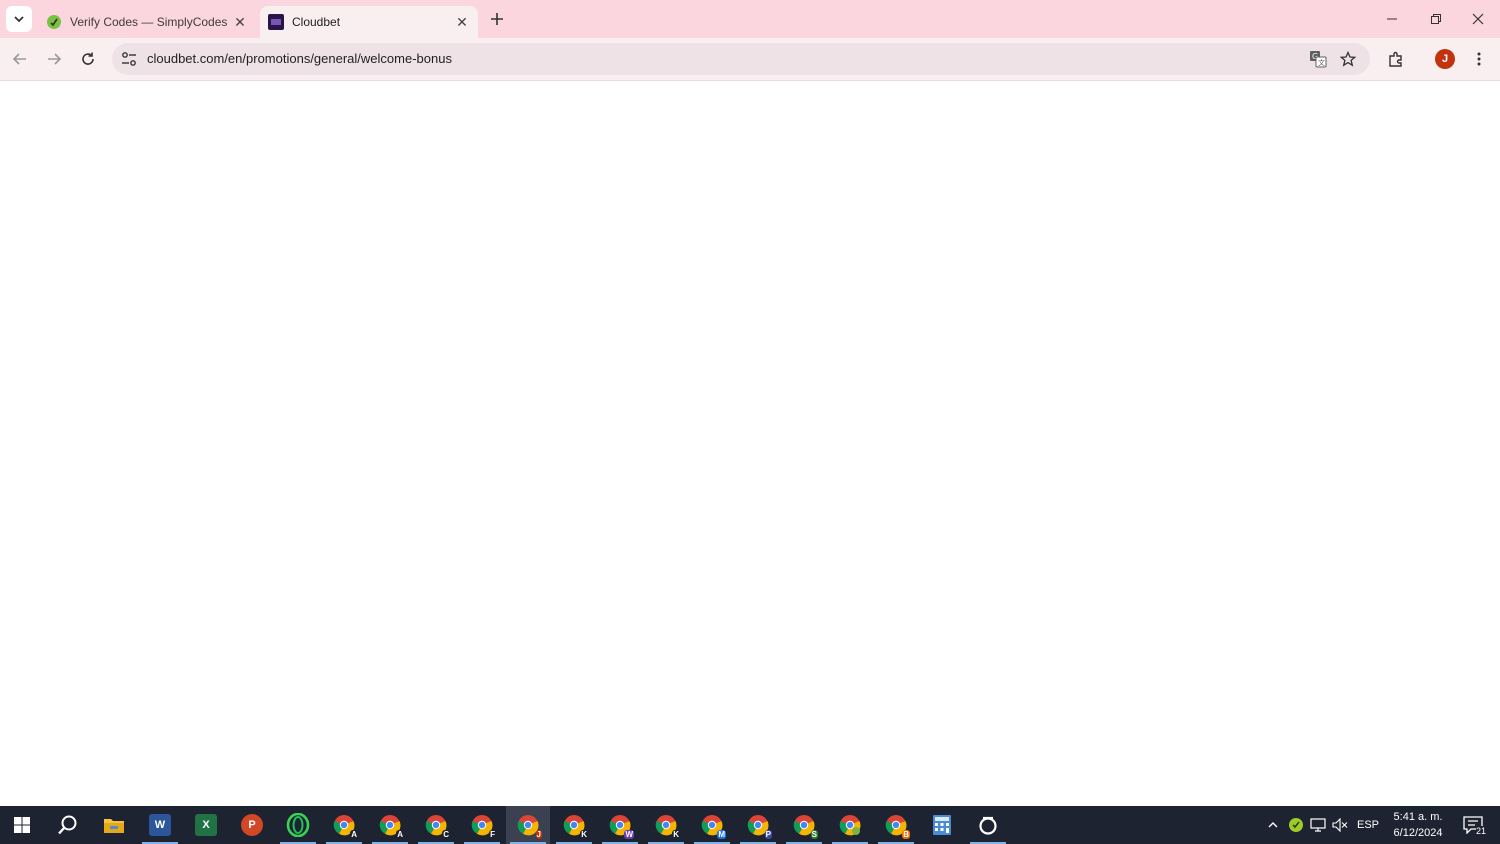  I want to click on input-language: ESP, so click(1368, 825).